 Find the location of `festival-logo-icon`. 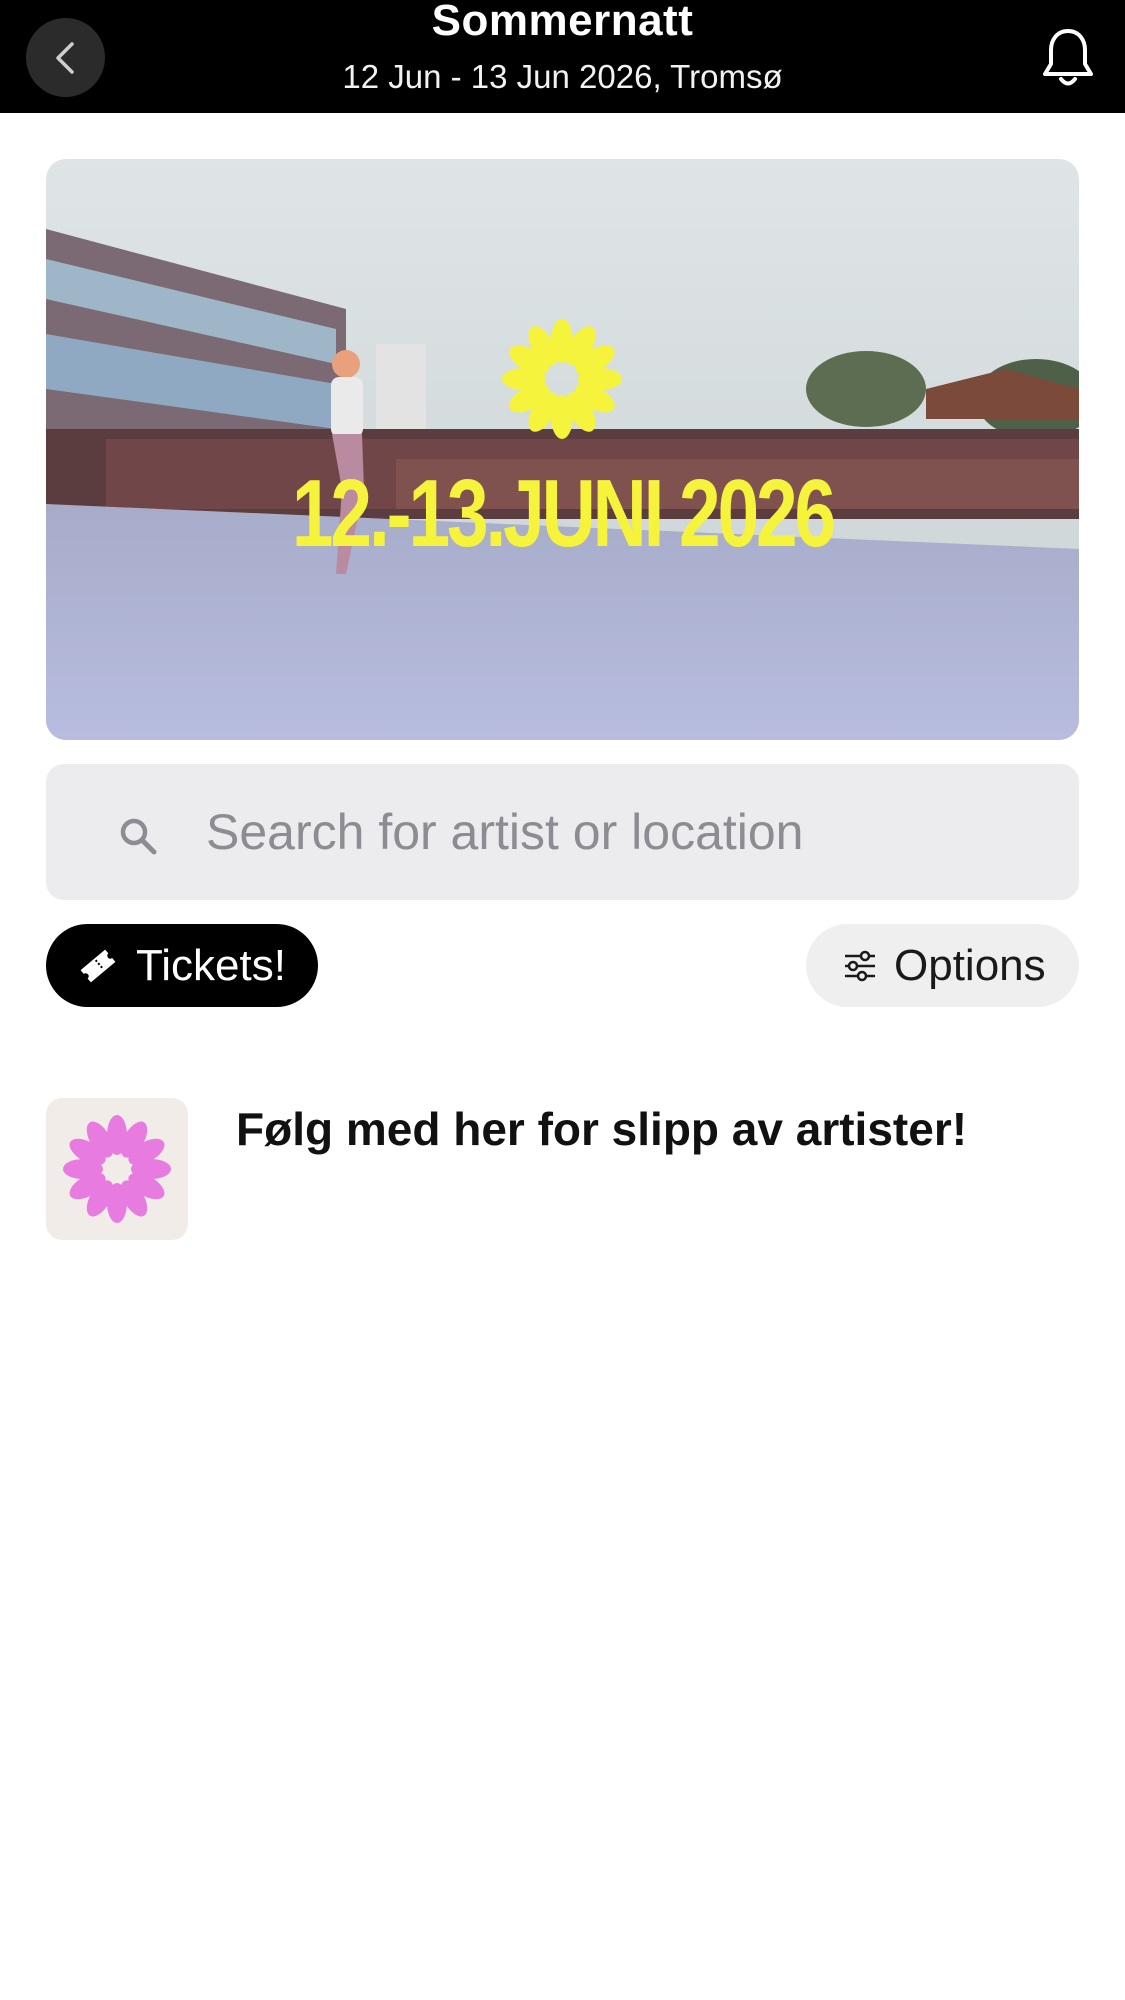

festival-logo-icon is located at coordinates (117, 1169).